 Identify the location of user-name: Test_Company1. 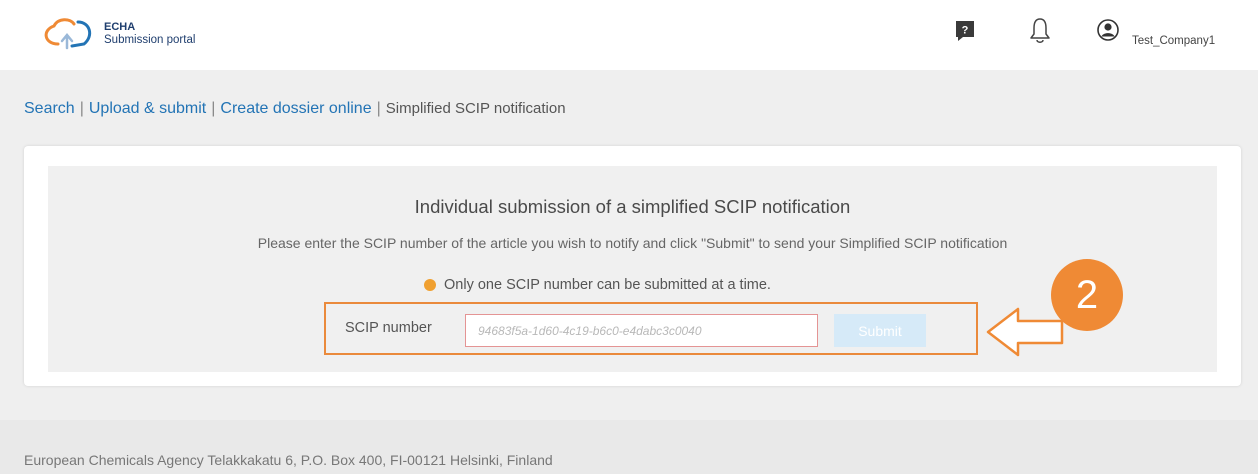
(1173, 41).